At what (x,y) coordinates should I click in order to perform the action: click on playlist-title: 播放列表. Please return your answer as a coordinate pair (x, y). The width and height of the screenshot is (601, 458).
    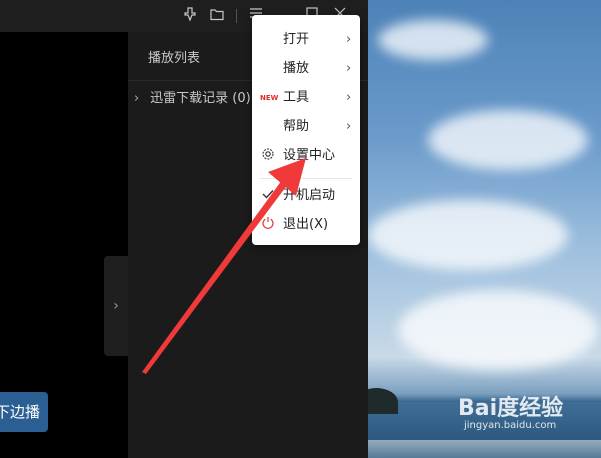
    Looking at the image, I should click on (174, 58).